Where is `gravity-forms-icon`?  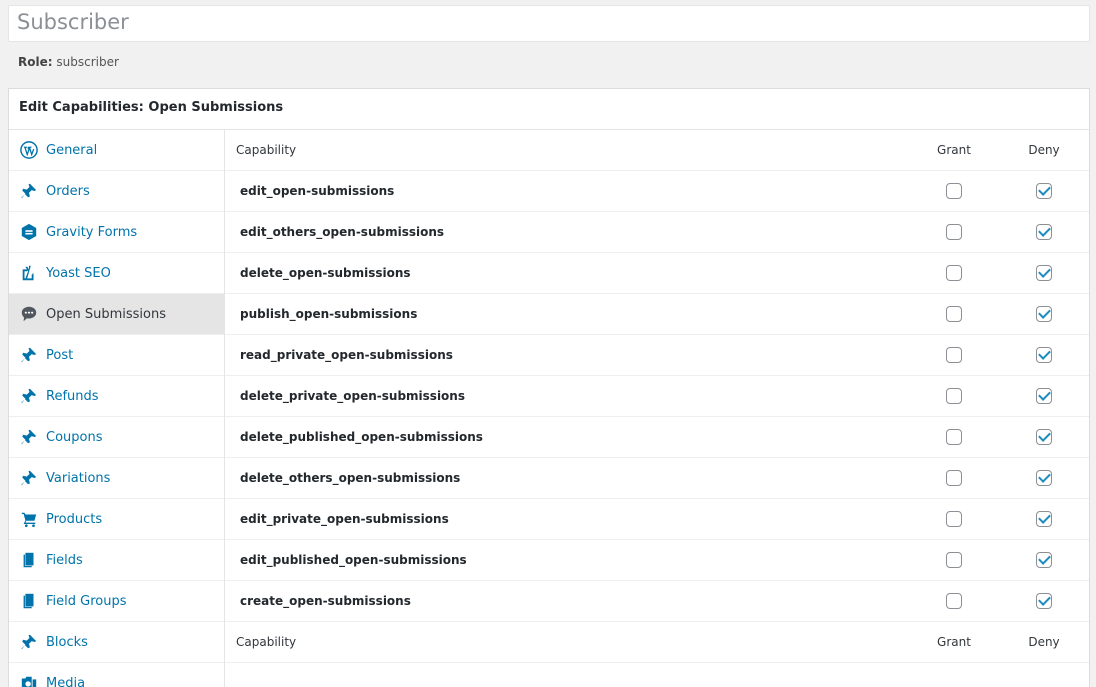 gravity-forms-icon is located at coordinates (29, 232).